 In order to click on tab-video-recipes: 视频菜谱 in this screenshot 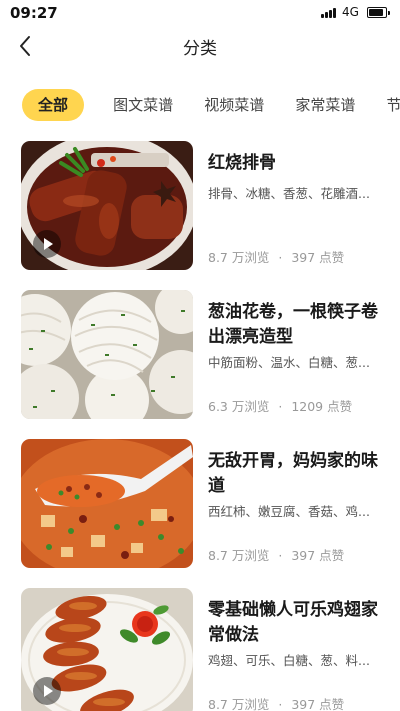, I will do `click(234, 105)`.